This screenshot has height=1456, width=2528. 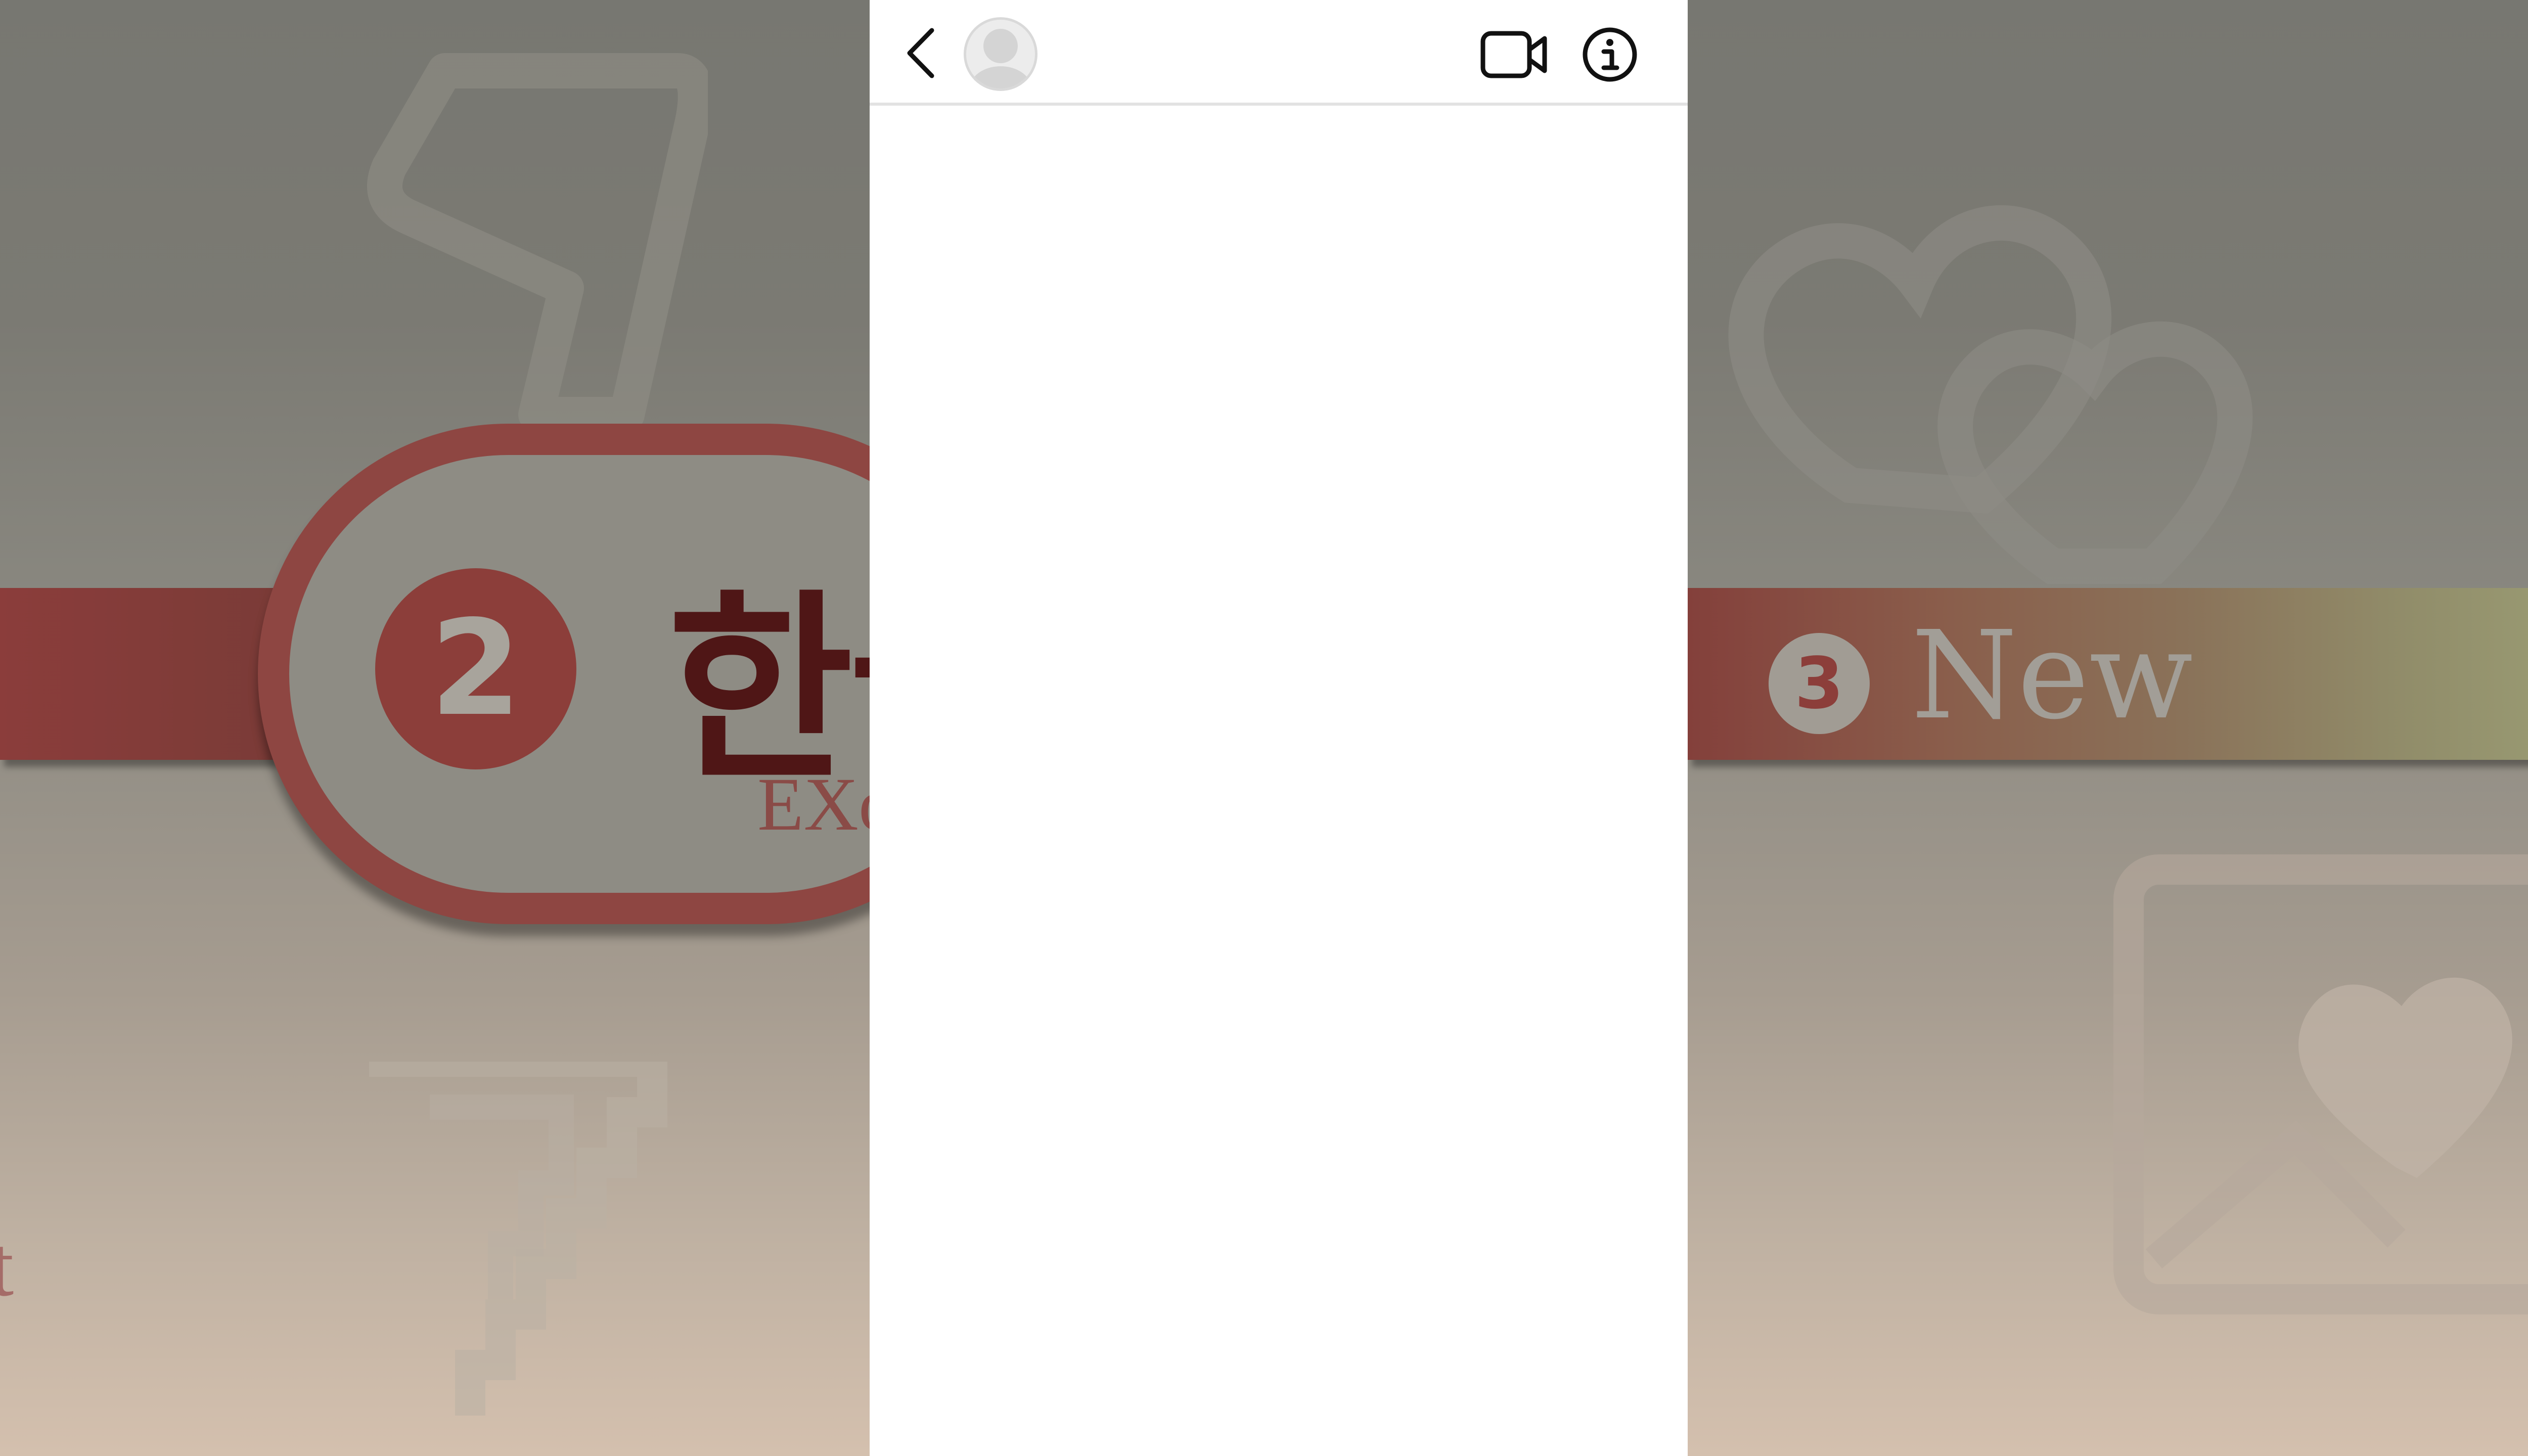 I want to click on info-button, so click(x=1610, y=54).